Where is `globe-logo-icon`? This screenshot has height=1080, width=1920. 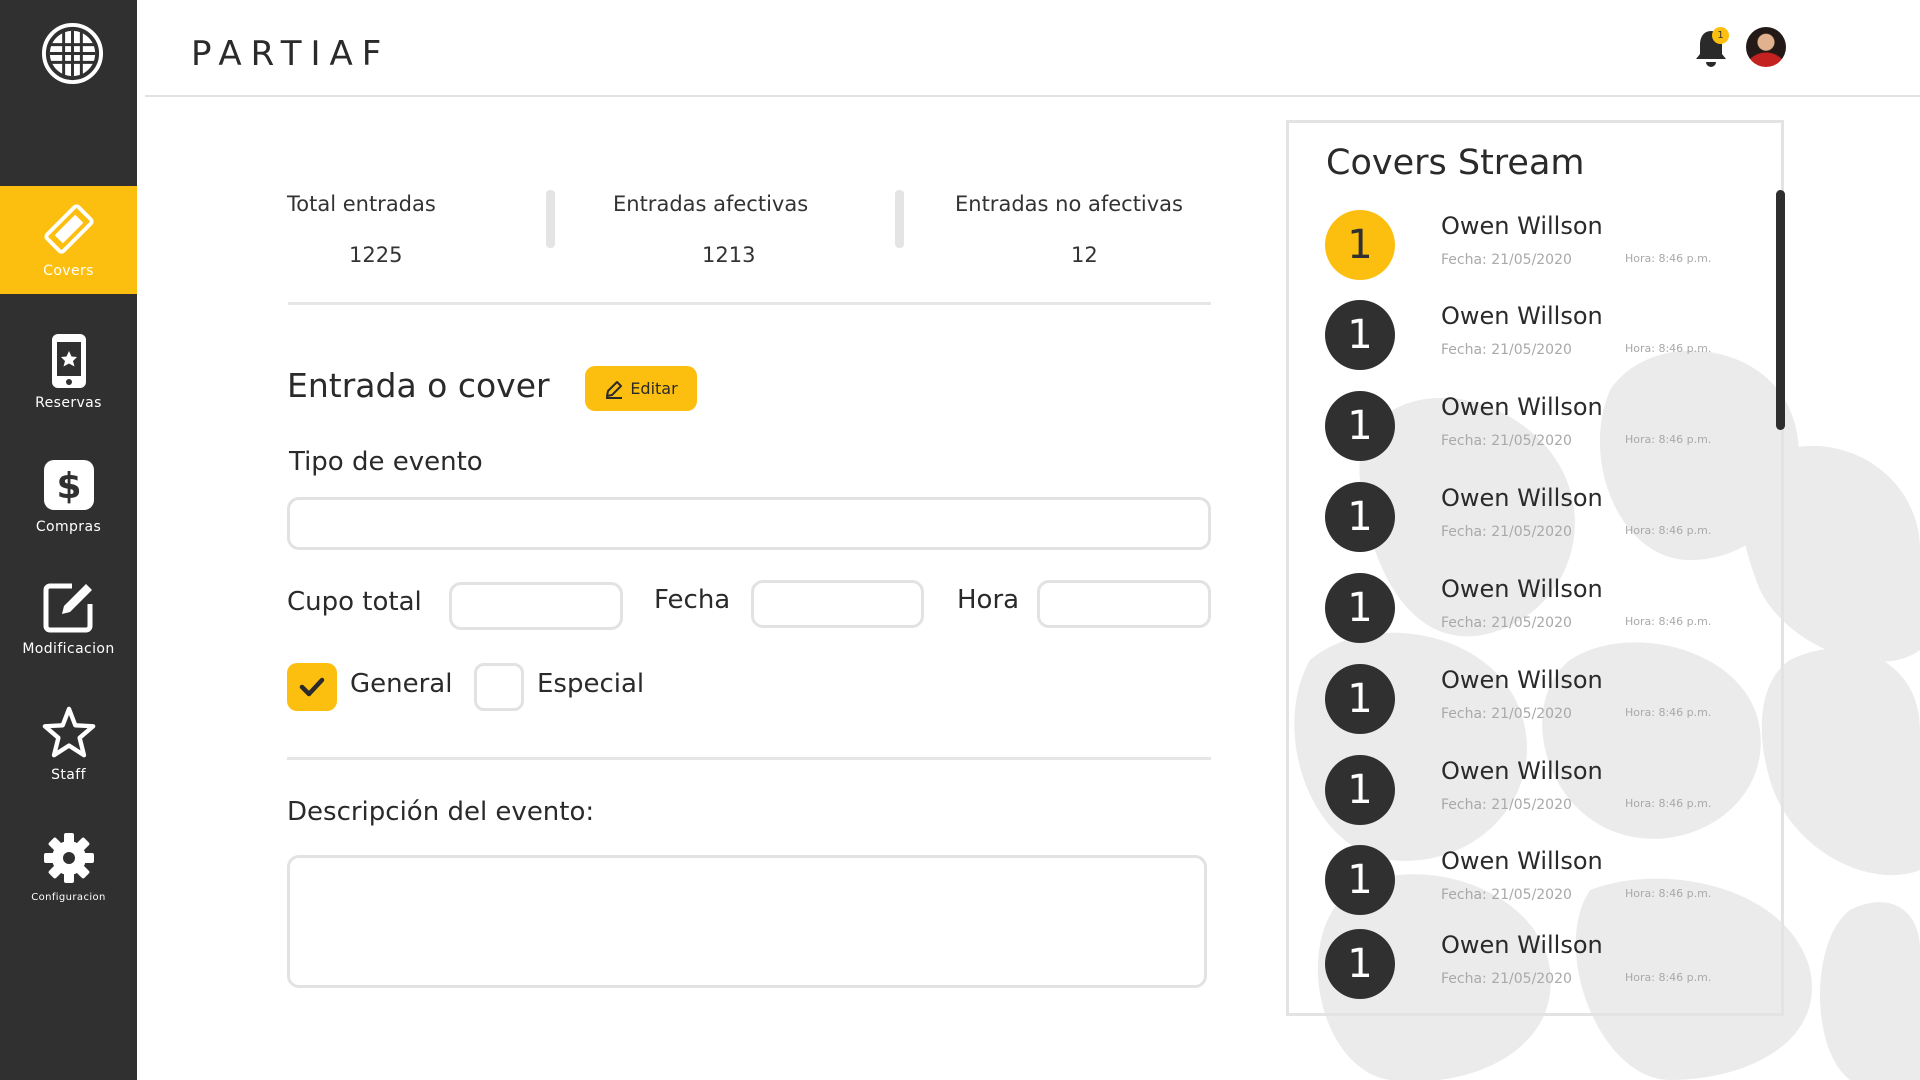 globe-logo-icon is located at coordinates (72, 53).